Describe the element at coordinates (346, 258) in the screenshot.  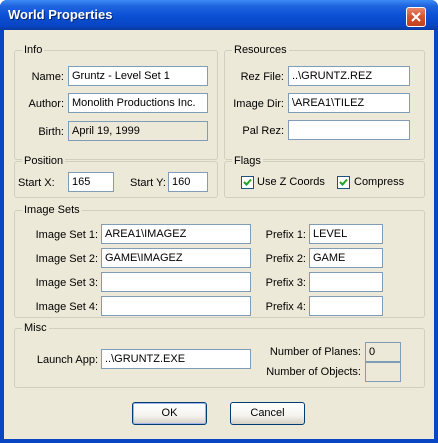
I see `prefix-2-field: GAME` at that location.